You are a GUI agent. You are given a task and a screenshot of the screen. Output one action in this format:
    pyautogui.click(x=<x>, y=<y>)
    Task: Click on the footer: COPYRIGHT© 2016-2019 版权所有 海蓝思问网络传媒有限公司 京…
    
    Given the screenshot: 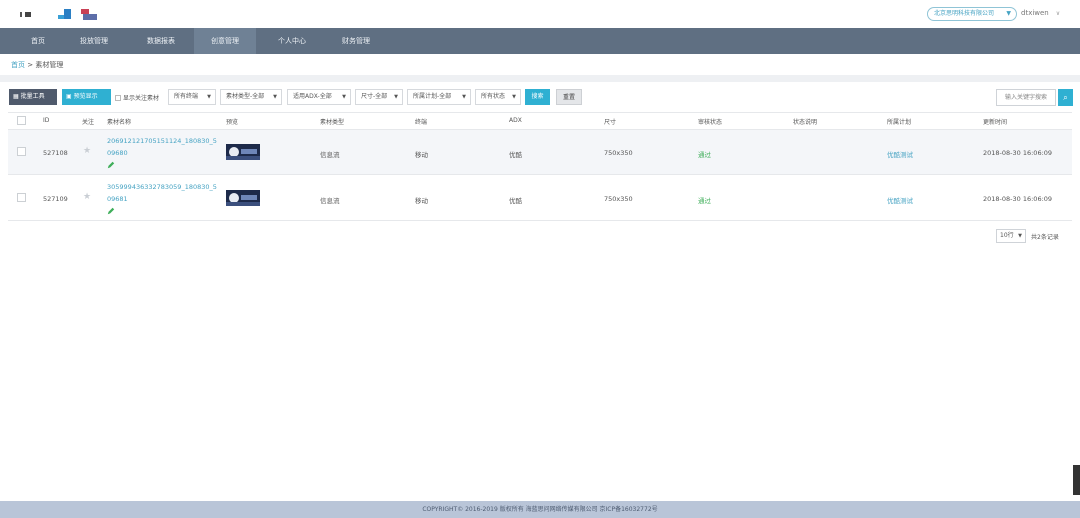 What is the action you would take?
    pyautogui.click(x=540, y=509)
    